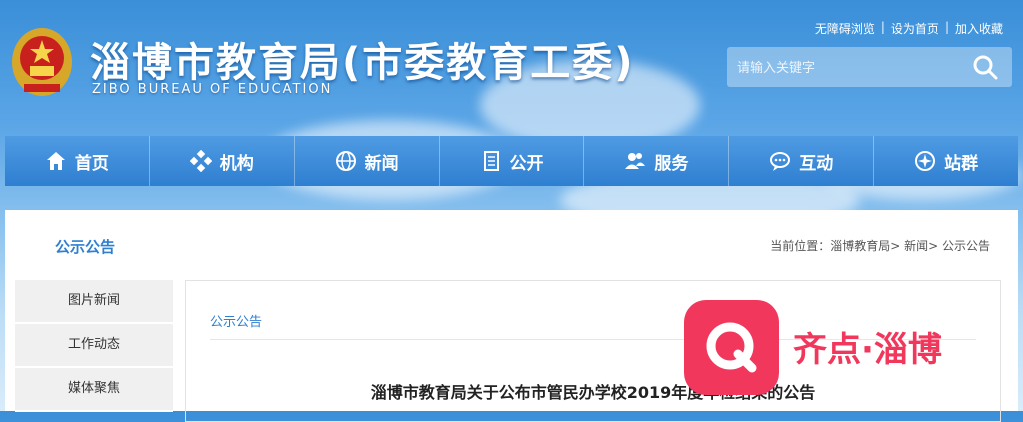 The height and width of the screenshot is (422, 1023). Describe the element at coordinates (42, 60) in the screenshot. I see `national-emblem-icon` at that location.